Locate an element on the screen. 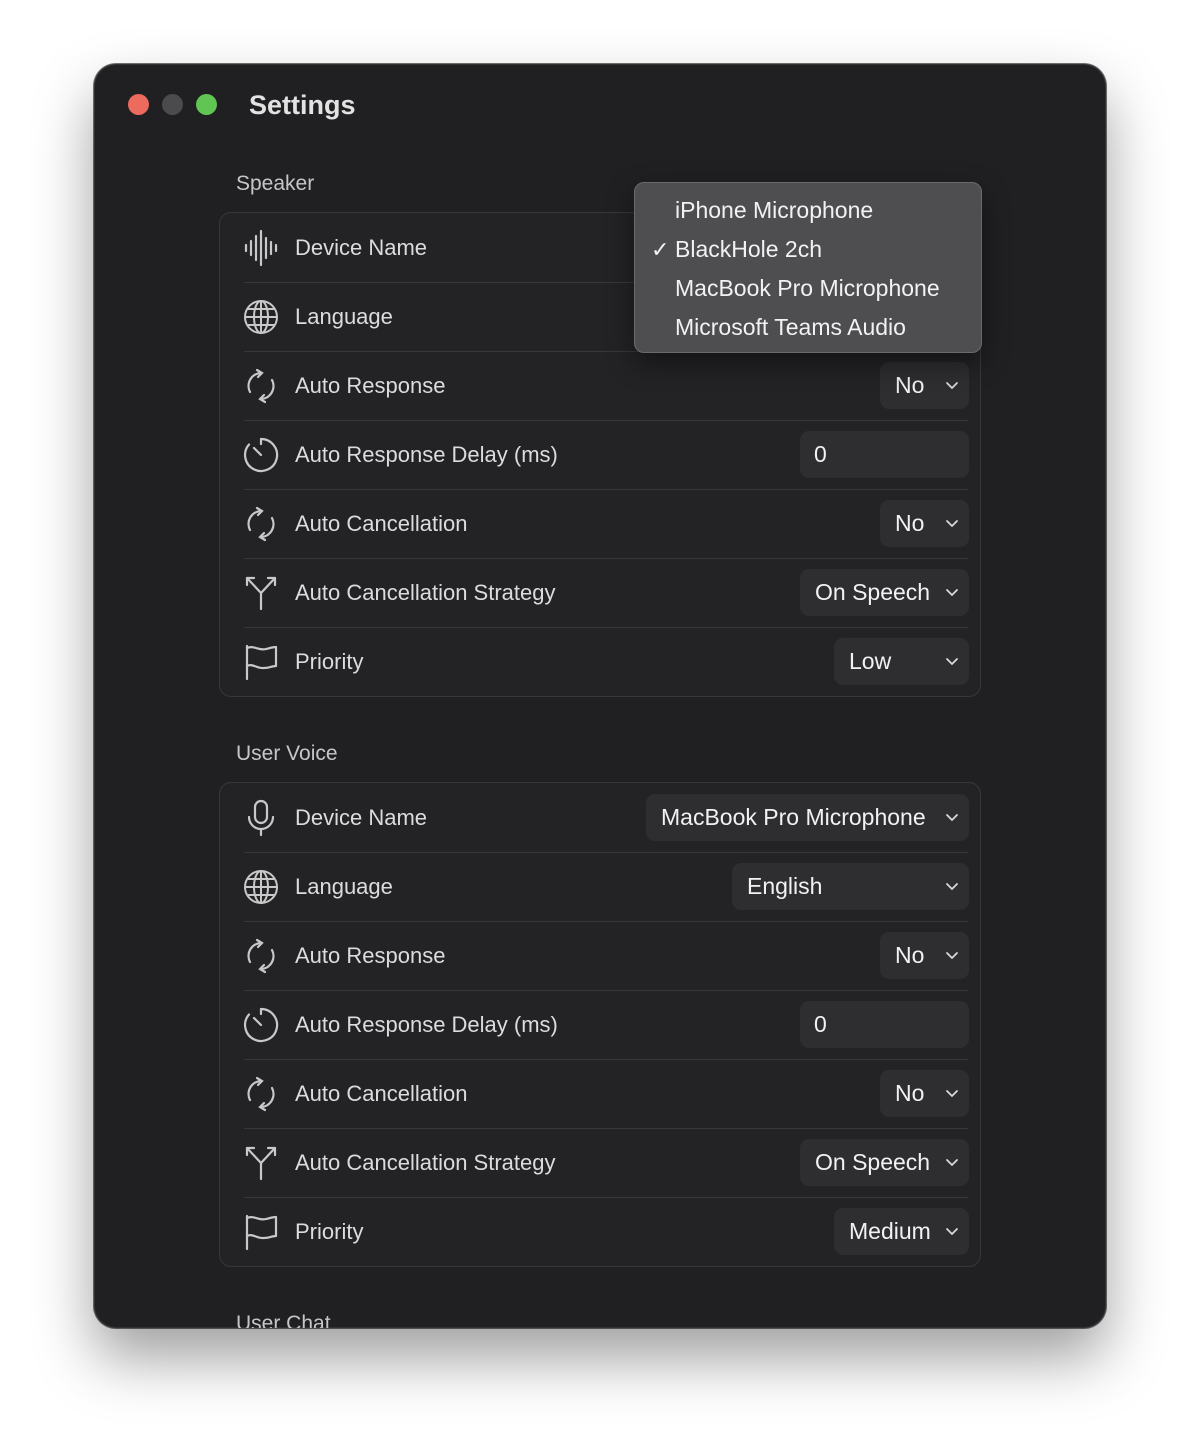 This screenshot has height=1453, width=1200. speaker-auto-cancellation-row: Auto Cancellation No is located at coordinates (600, 523).